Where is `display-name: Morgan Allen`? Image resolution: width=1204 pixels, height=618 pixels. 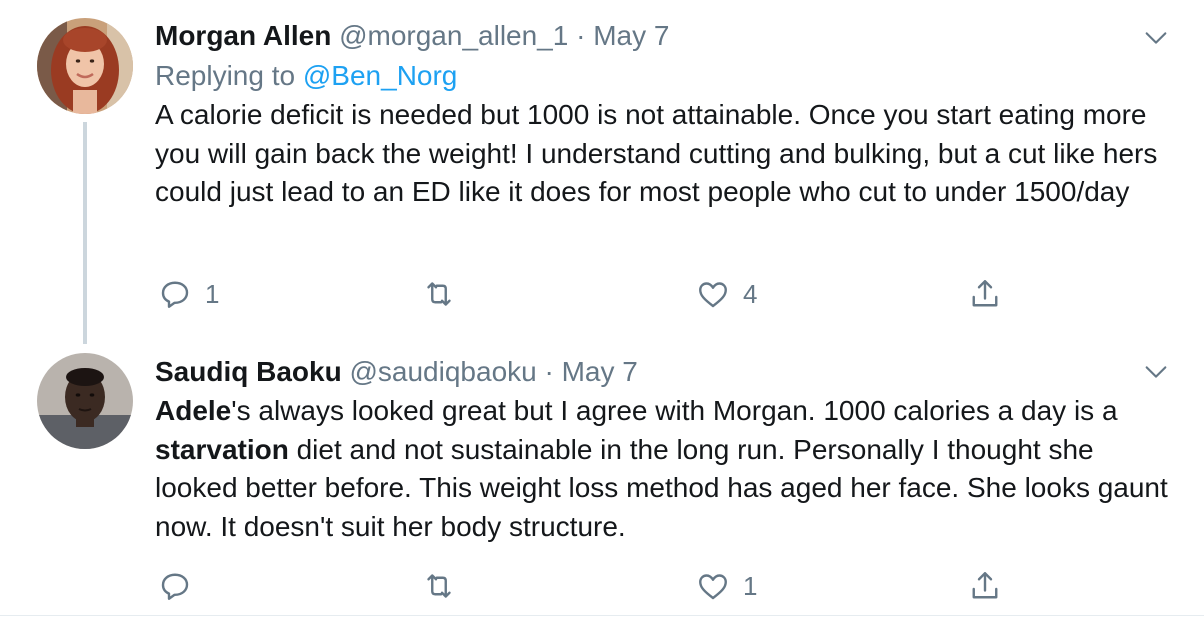 display-name: Morgan Allen is located at coordinates (243, 35).